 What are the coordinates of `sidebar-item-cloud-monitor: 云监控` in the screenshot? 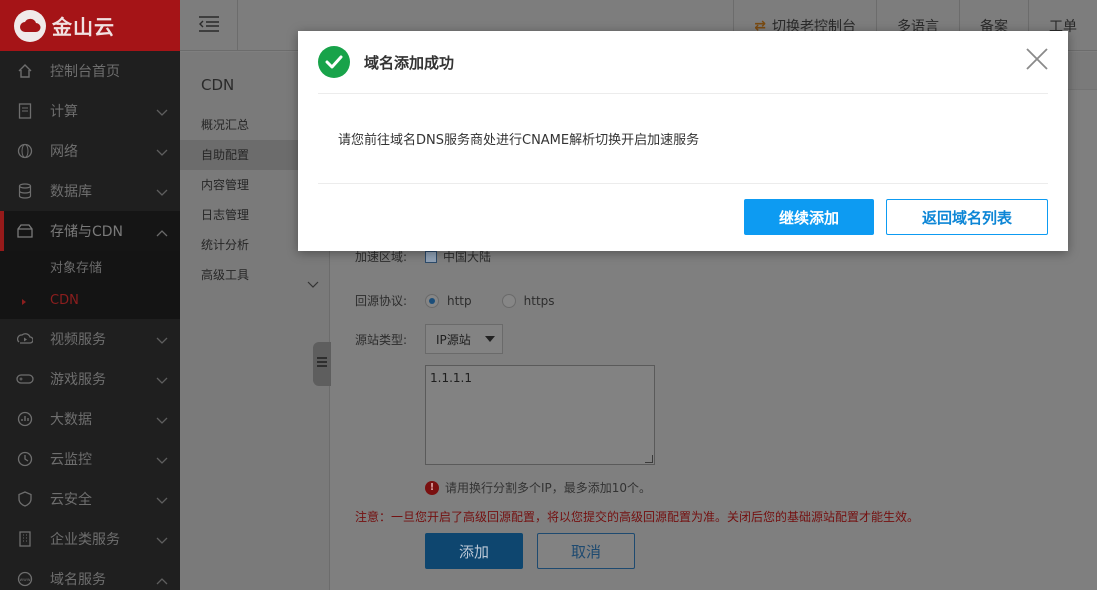 It's located at (90, 459).